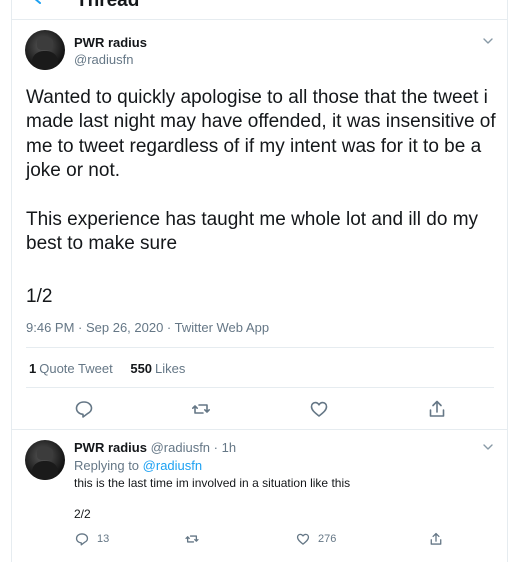  What do you see at coordinates (229, 447) in the screenshot?
I see `reply-time: 1h` at bounding box center [229, 447].